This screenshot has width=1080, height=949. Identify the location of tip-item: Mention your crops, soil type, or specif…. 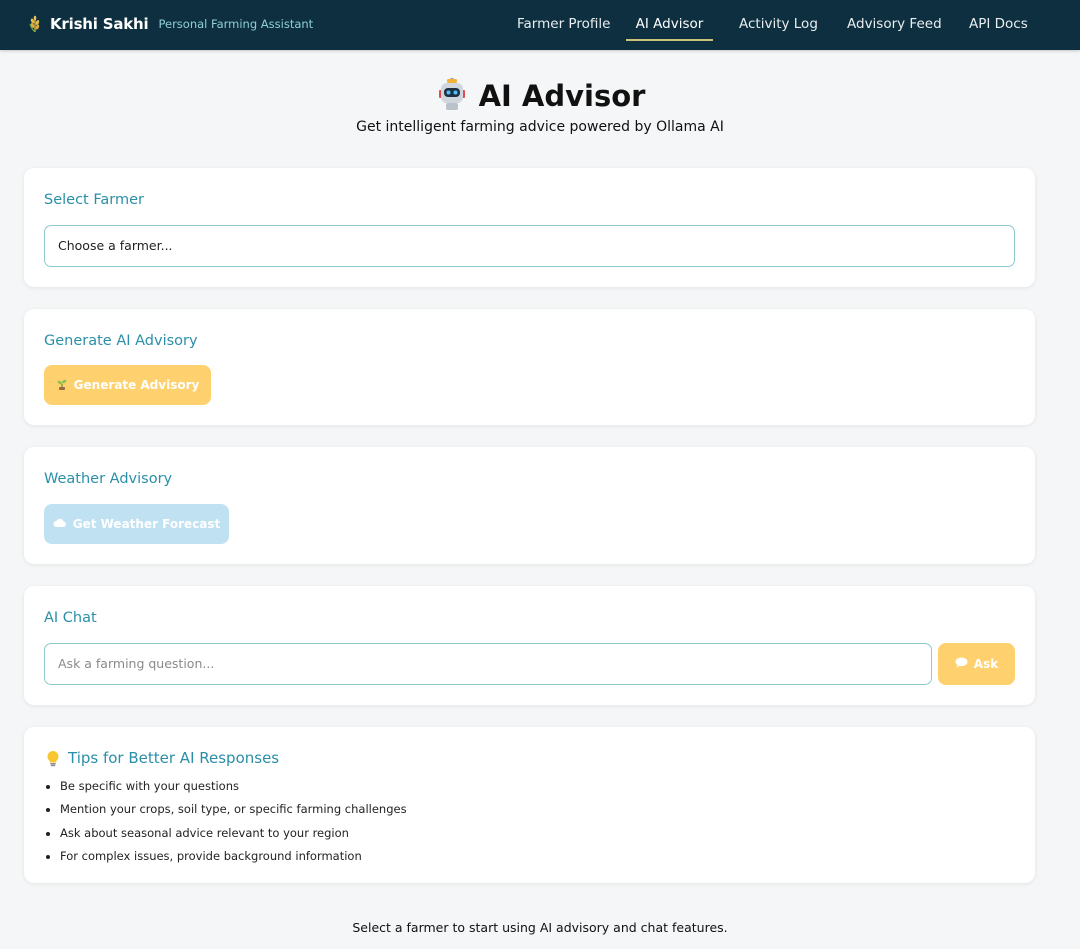
(233, 813).